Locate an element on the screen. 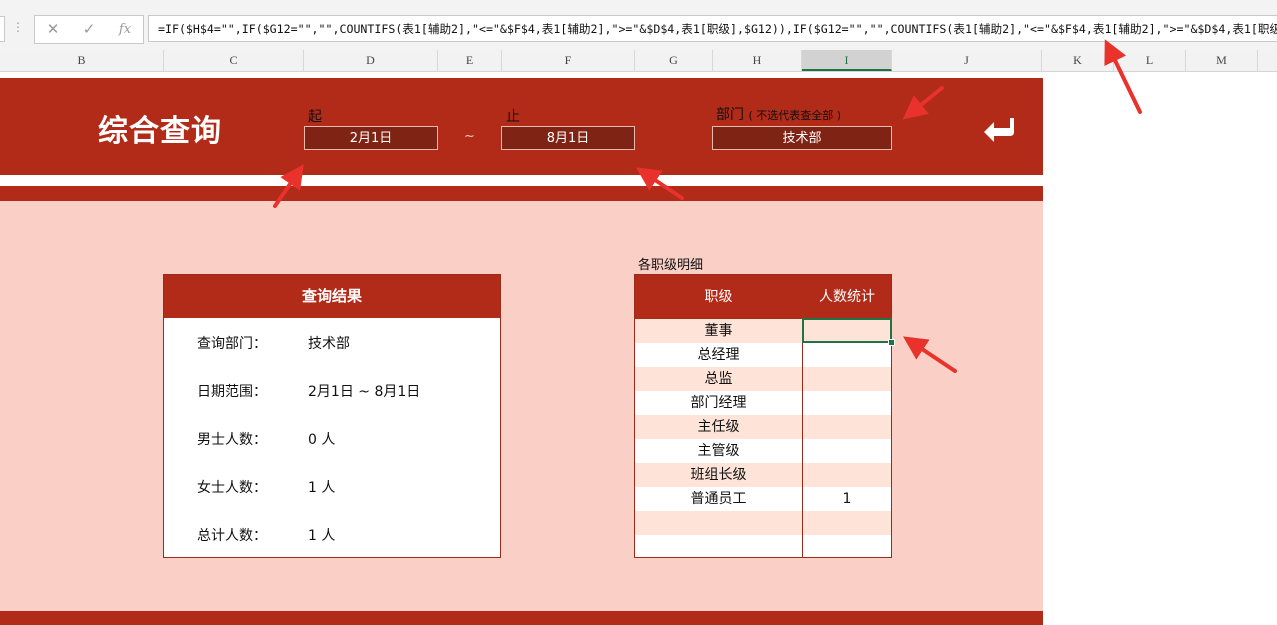 Image resolution: width=1277 pixels, height=625 pixels. count-cell: 1 is located at coordinates (847, 499).